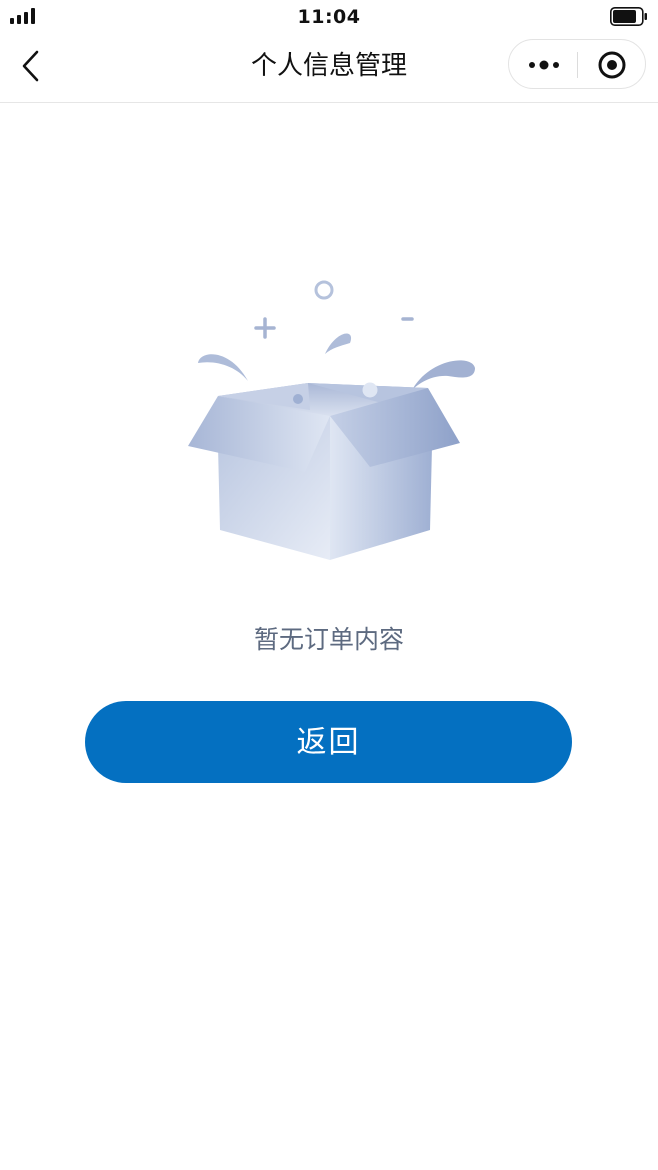  I want to click on empty-box-icon, so click(331, 420).